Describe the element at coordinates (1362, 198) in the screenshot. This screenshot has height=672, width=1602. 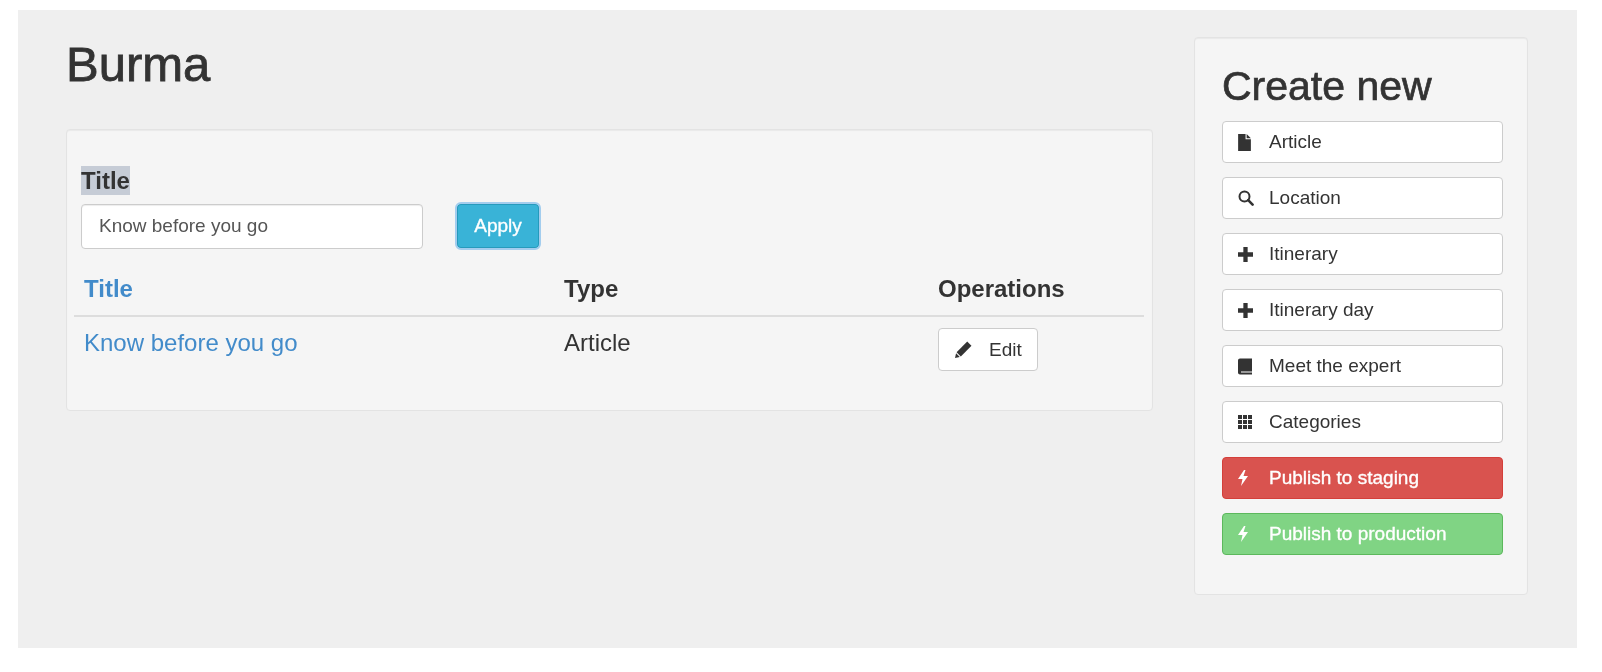
I see `create-button: Location` at that location.